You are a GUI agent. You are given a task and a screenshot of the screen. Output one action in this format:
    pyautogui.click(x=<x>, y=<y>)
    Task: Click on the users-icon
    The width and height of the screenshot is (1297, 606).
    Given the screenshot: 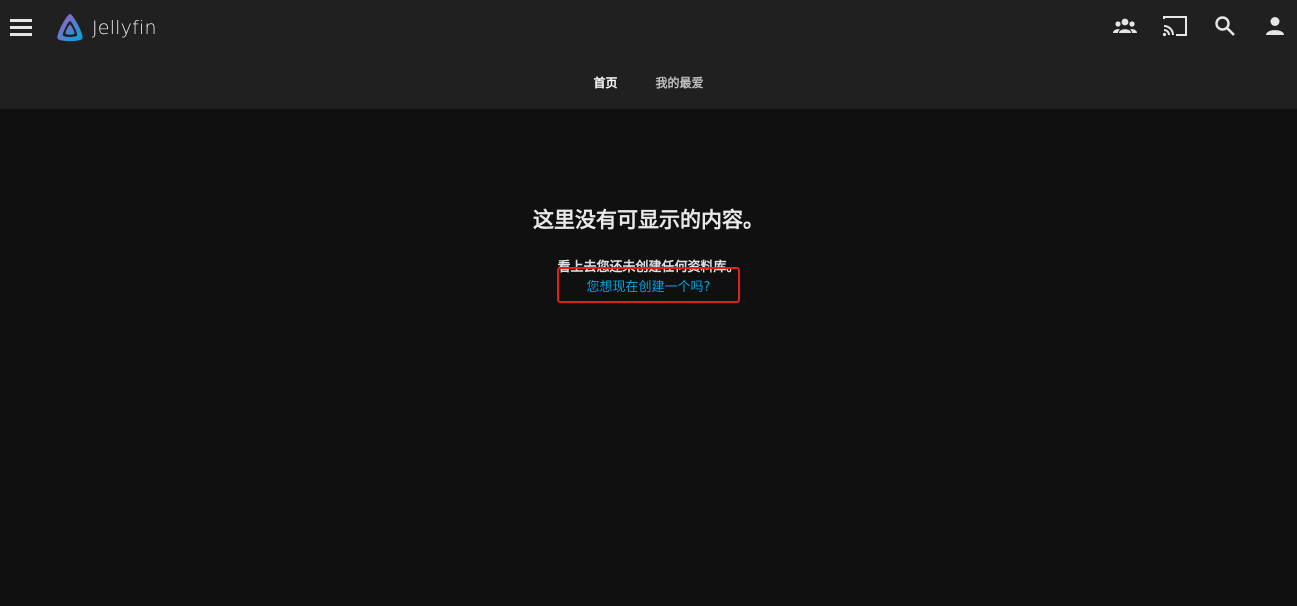 What is the action you would take?
    pyautogui.click(x=1125, y=26)
    